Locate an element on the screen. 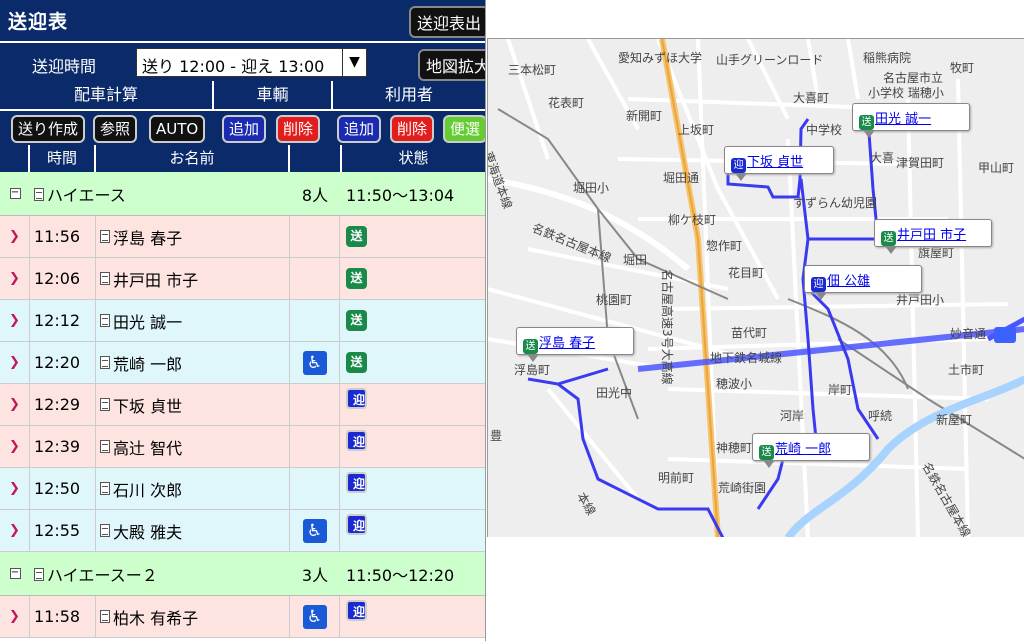 This screenshot has width=1024, height=641. map-label: 堀田通 is located at coordinates (681, 178).